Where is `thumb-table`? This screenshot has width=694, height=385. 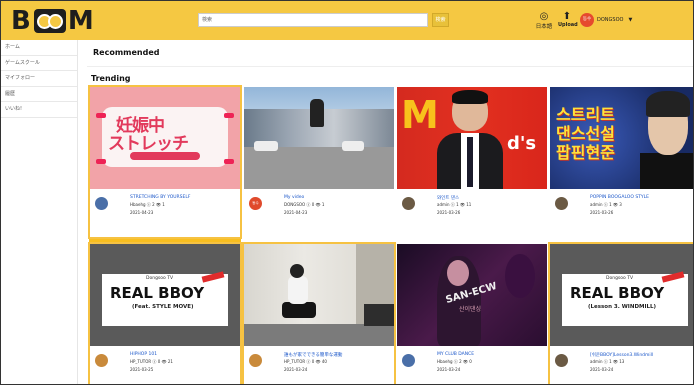
thumb-table is located at coordinates (379, 315).